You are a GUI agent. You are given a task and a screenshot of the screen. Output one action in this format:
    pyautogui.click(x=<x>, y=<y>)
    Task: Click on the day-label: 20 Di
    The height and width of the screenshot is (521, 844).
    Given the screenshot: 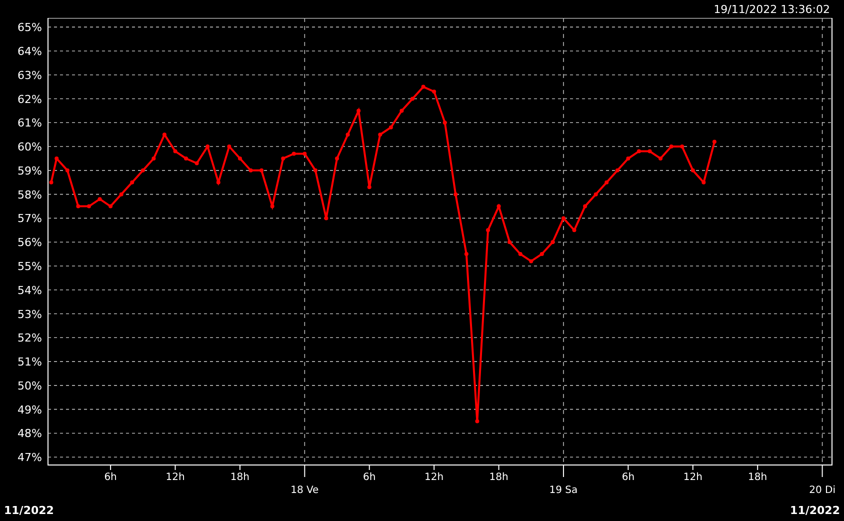 What is the action you would take?
    pyautogui.click(x=822, y=490)
    